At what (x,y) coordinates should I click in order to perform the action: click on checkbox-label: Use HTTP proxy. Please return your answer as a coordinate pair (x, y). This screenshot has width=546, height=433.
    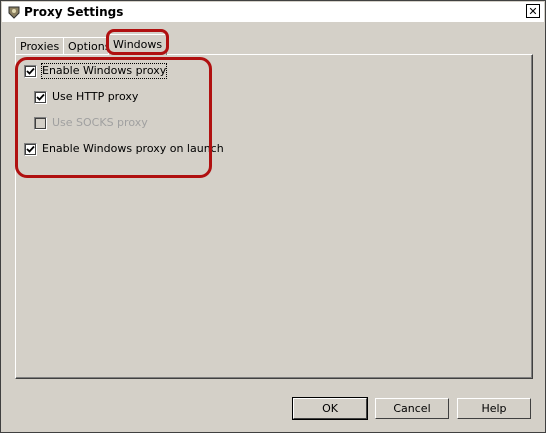
    Looking at the image, I should click on (95, 96).